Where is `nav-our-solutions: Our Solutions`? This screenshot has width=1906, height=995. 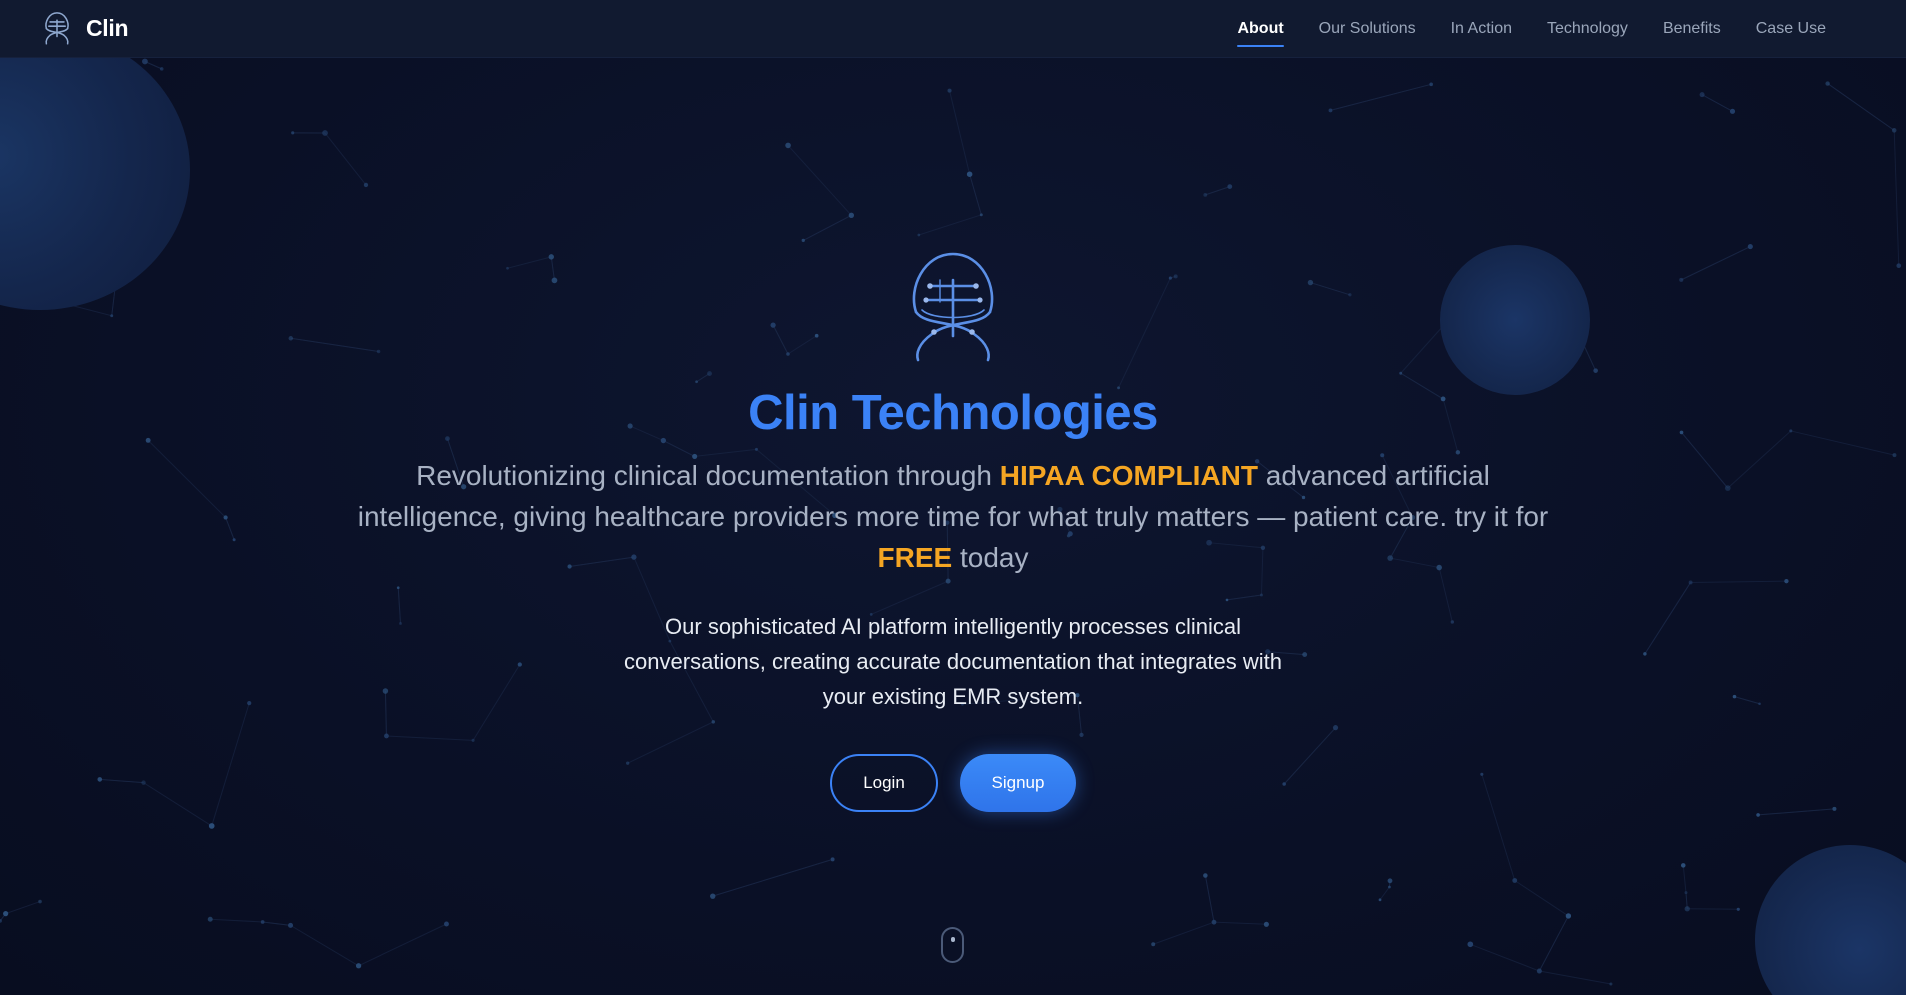
nav-our-solutions: Our Solutions is located at coordinates (1367, 29).